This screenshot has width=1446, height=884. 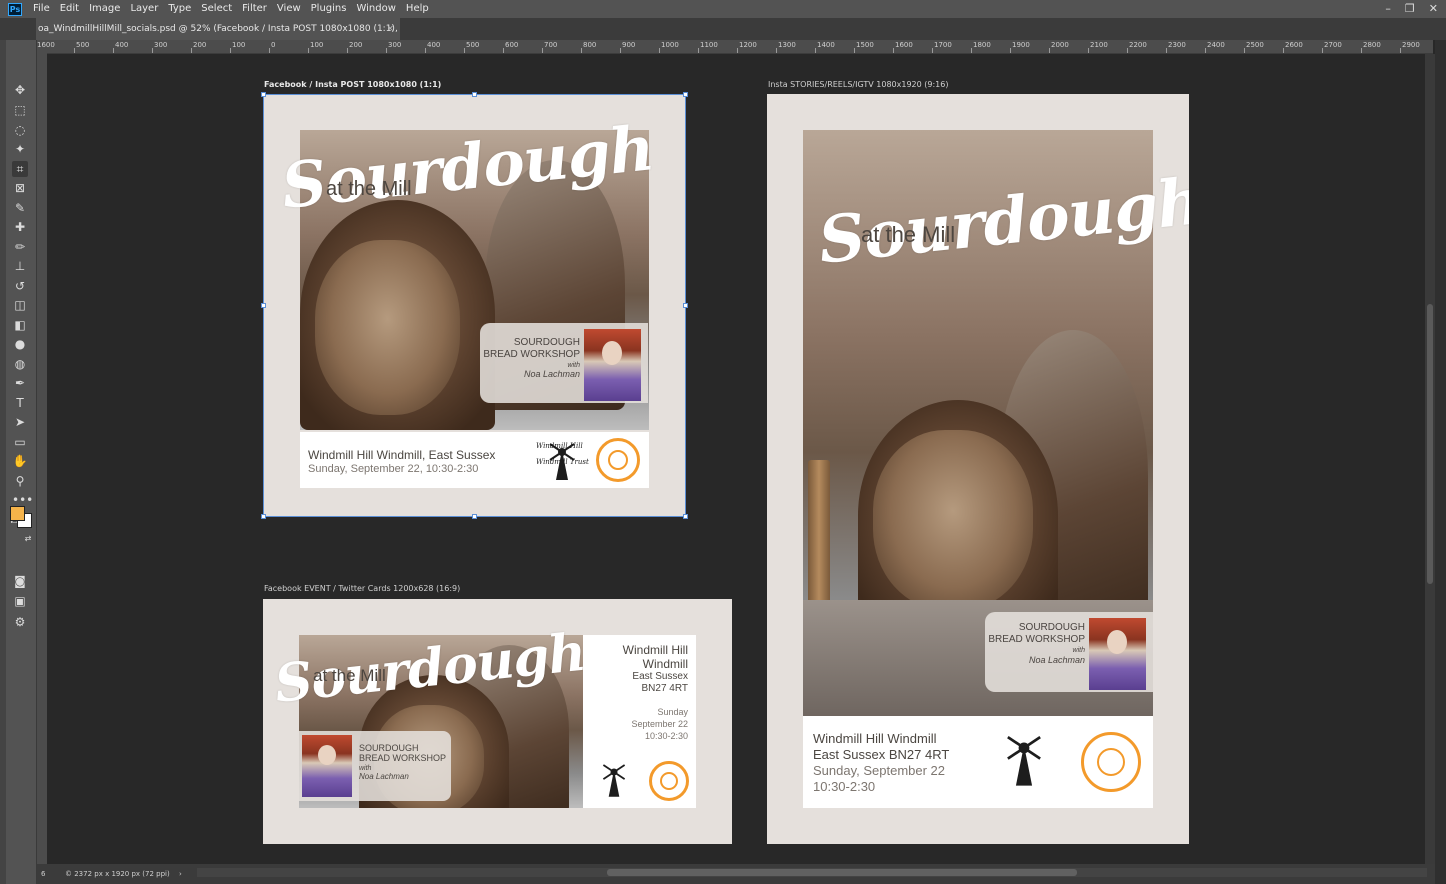 What do you see at coordinates (384, 776) in the screenshot?
I see `event-workshop-host: Noa Lachman` at bounding box center [384, 776].